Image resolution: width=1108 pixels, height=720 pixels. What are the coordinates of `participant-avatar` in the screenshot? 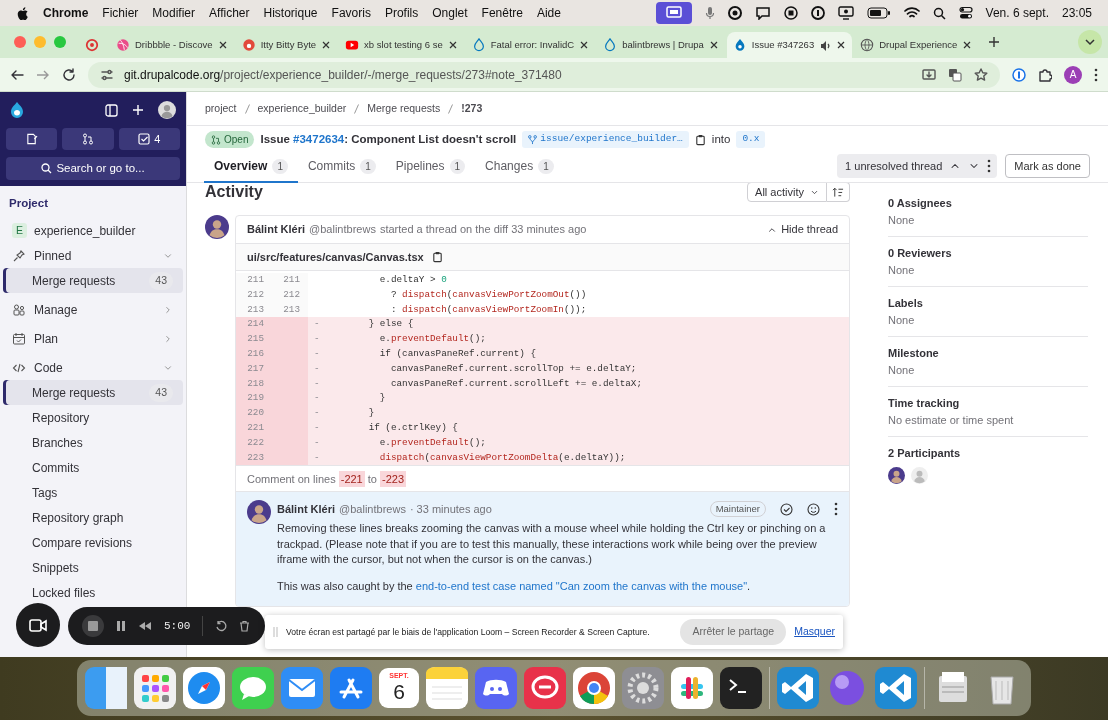 It's located at (896, 475).